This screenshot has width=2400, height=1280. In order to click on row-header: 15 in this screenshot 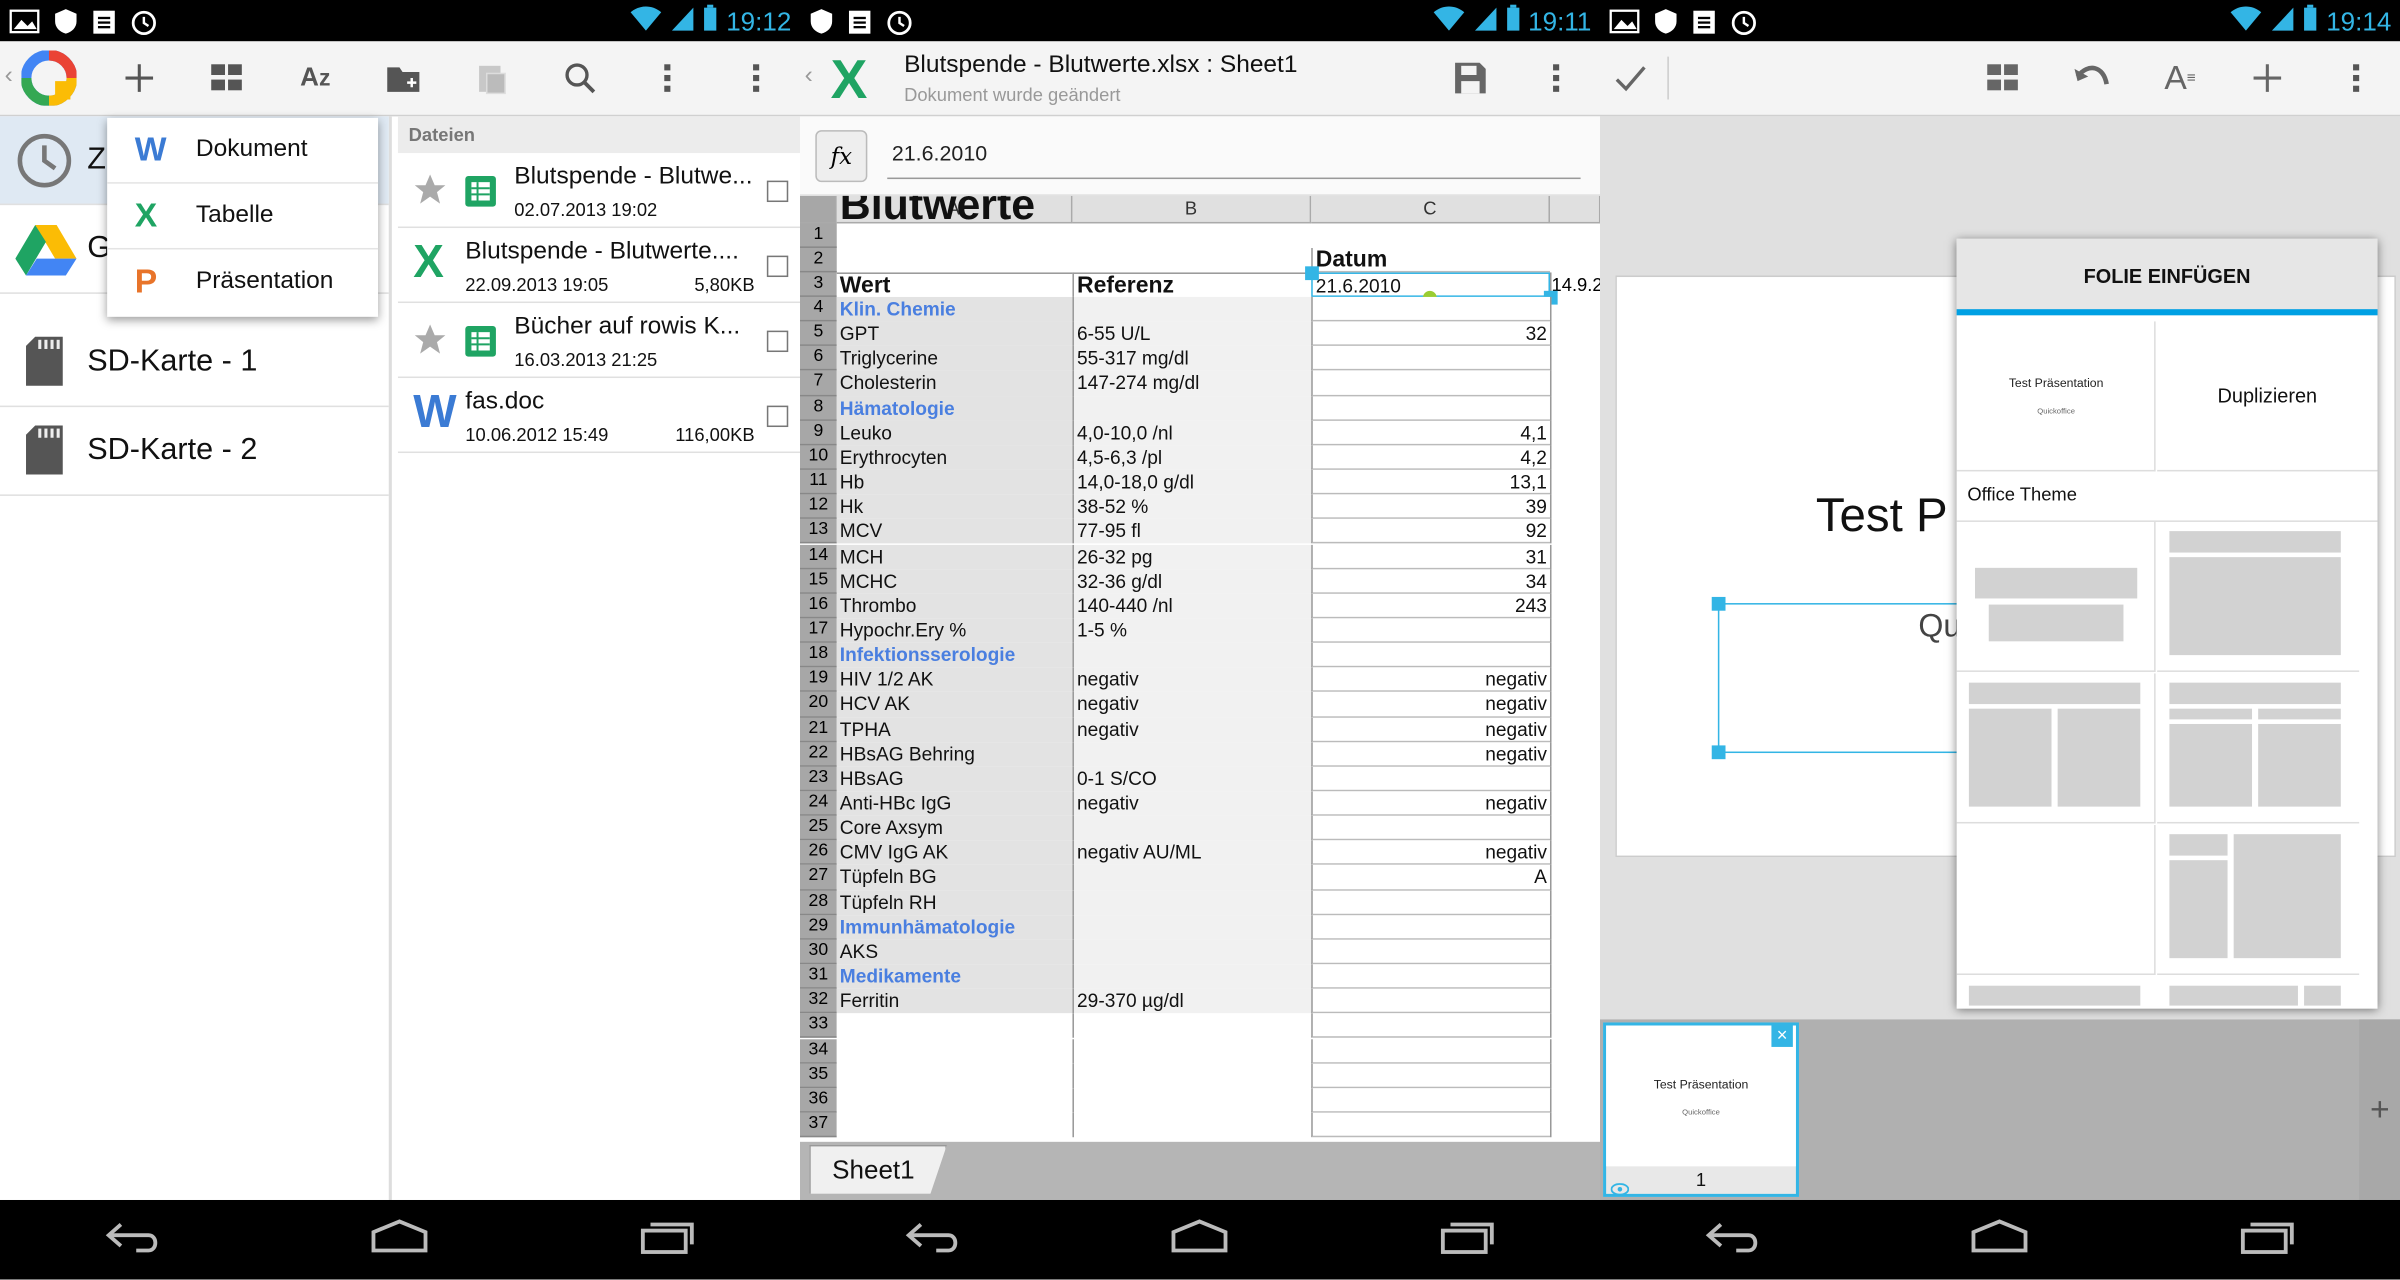, I will do `click(818, 581)`.